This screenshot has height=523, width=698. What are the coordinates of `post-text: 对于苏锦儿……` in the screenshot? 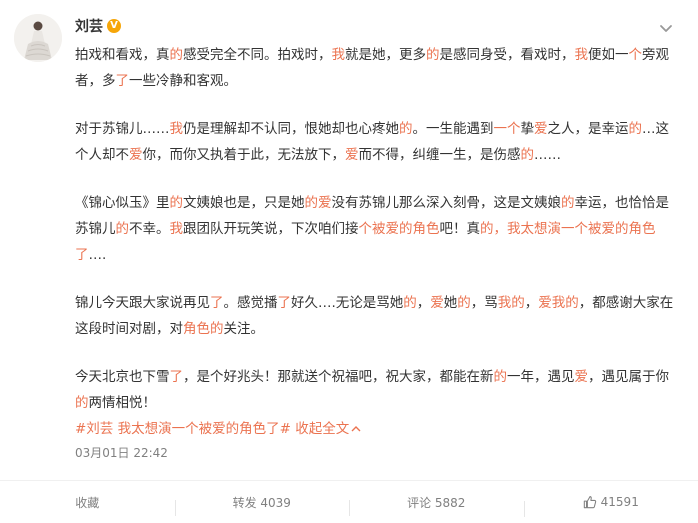 It's located at (122, 129).